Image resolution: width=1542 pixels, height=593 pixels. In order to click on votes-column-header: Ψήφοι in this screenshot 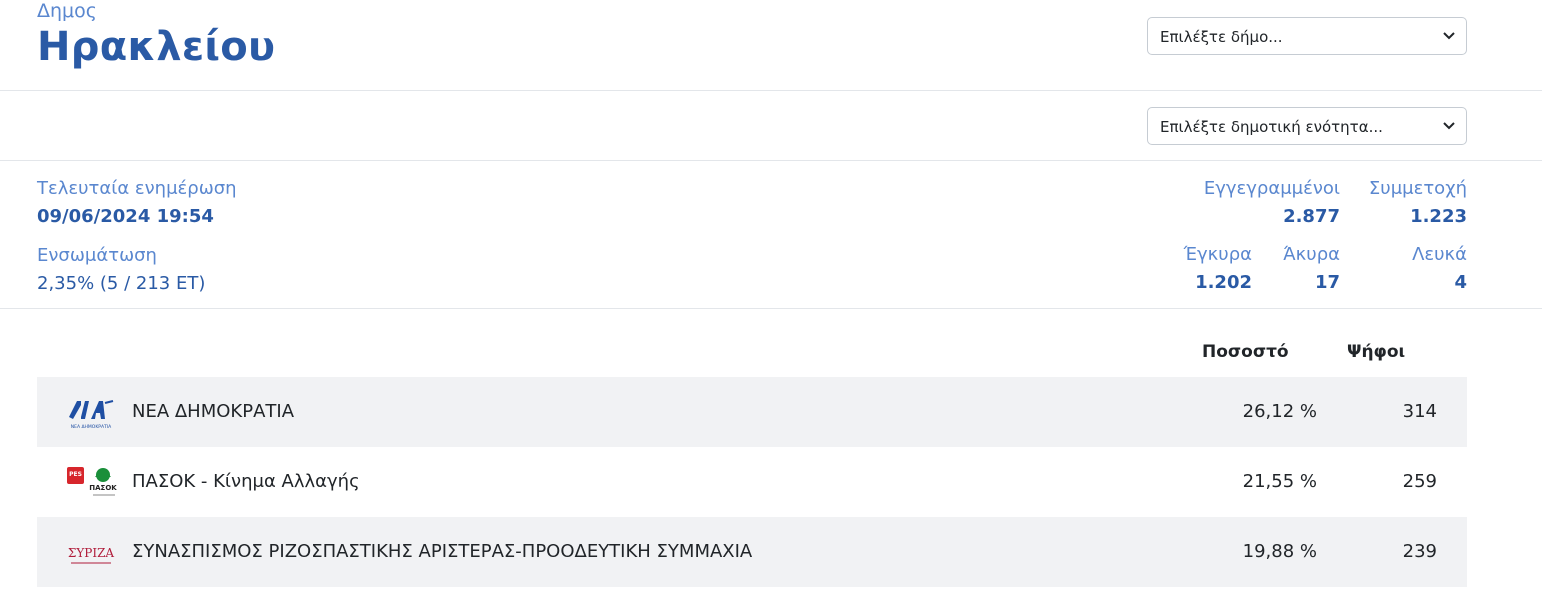, I will do `click(1376, 352)`.